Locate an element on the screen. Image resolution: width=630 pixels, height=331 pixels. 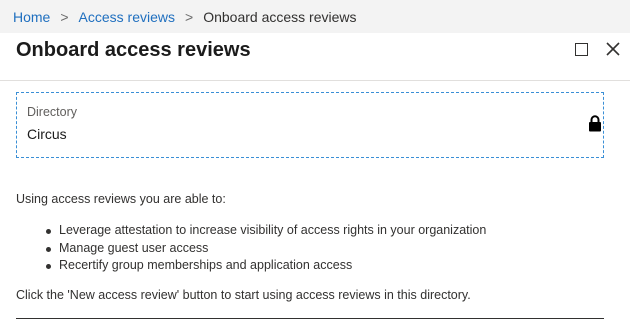
intro-text: Using access reviews you are able to: is located at coordinates (121, 199).